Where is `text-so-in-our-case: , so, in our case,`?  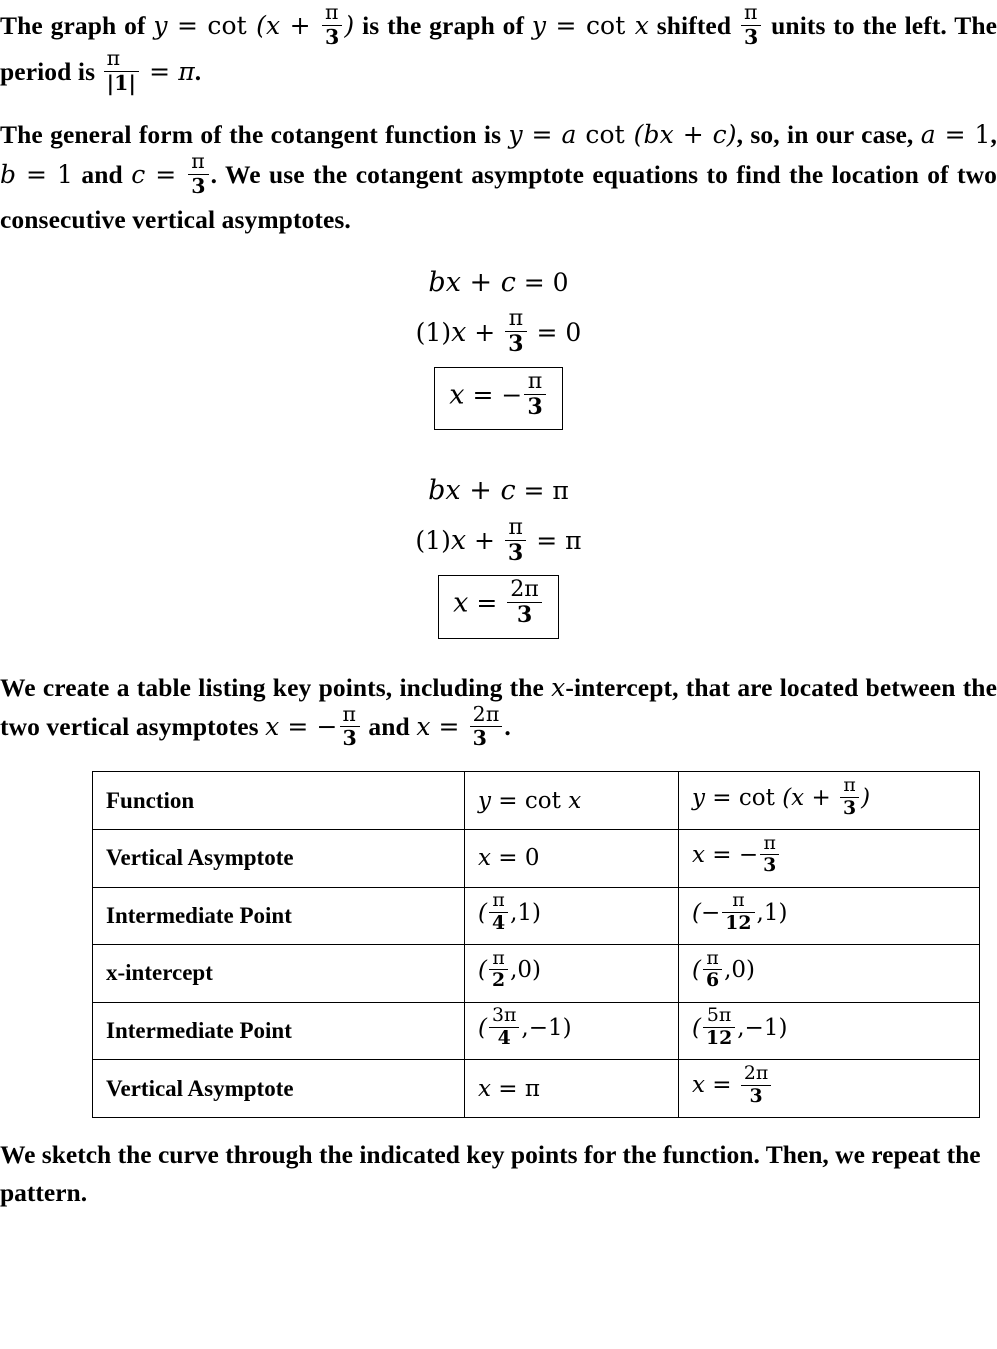
text-so-in-our-case: , so, in our case, is located at coordinates (825, 135).